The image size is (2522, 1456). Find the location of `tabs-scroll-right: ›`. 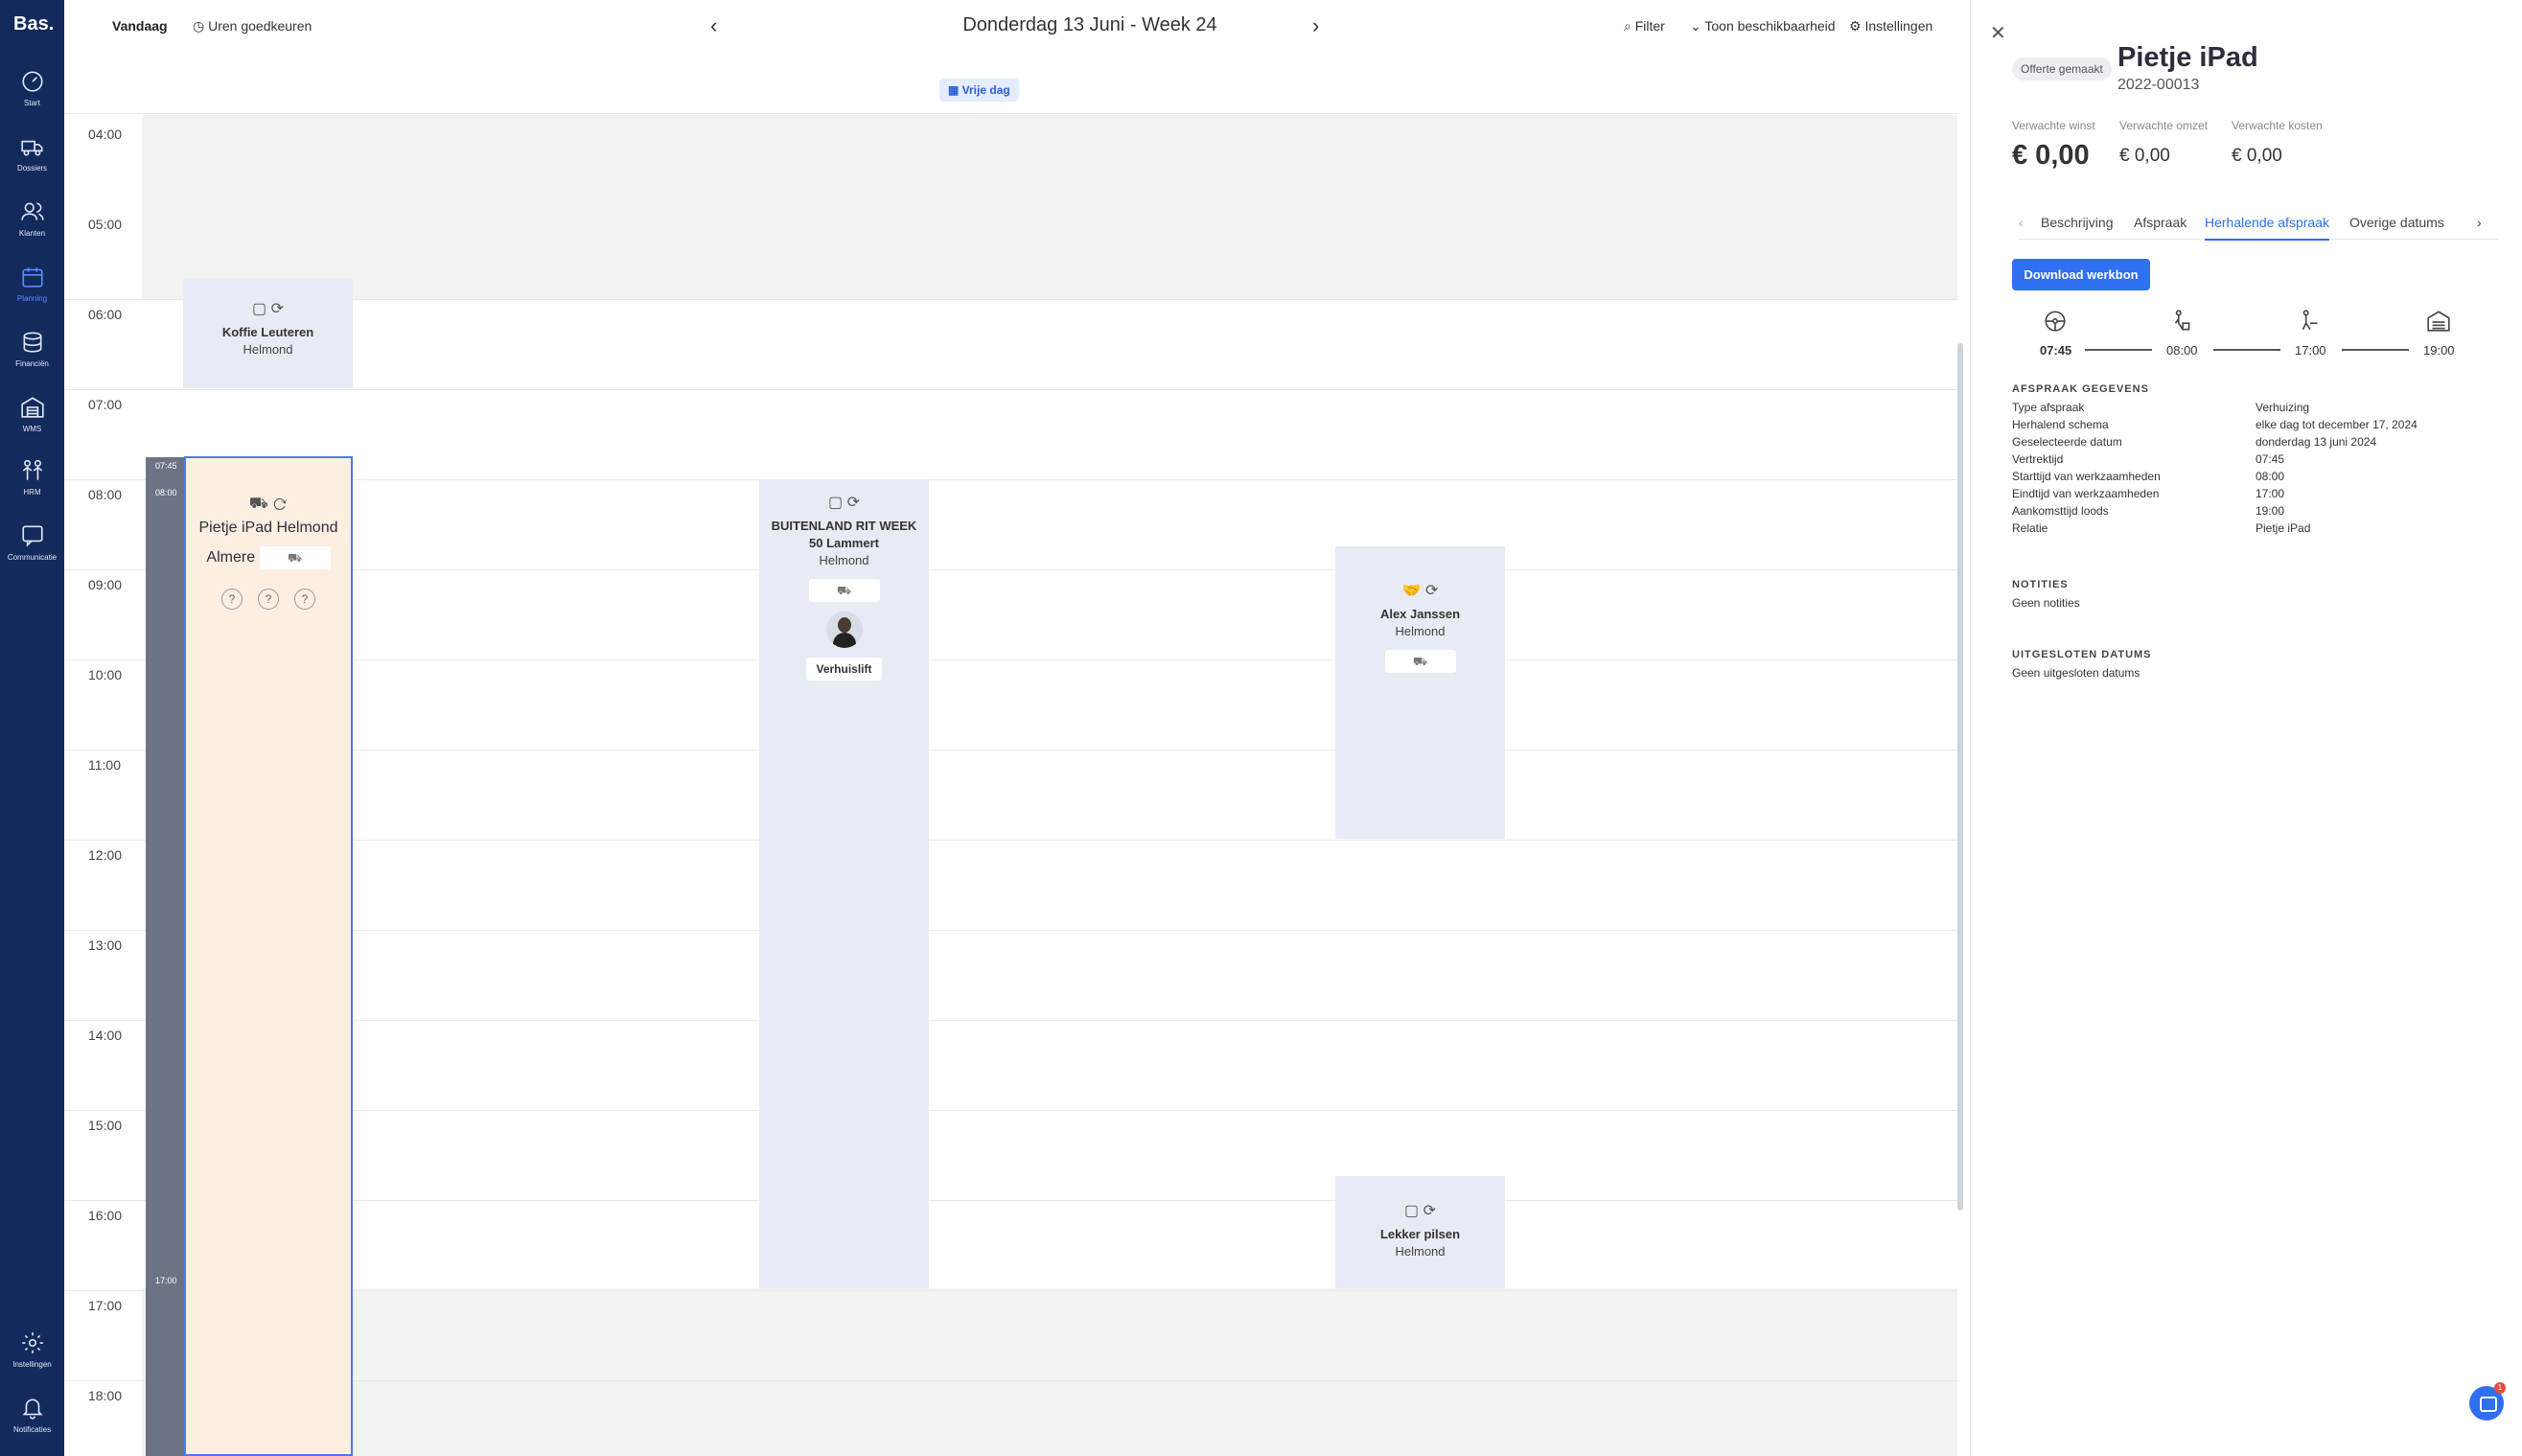

tabs-scroll-right: › is located at coordinates (2479, 222).